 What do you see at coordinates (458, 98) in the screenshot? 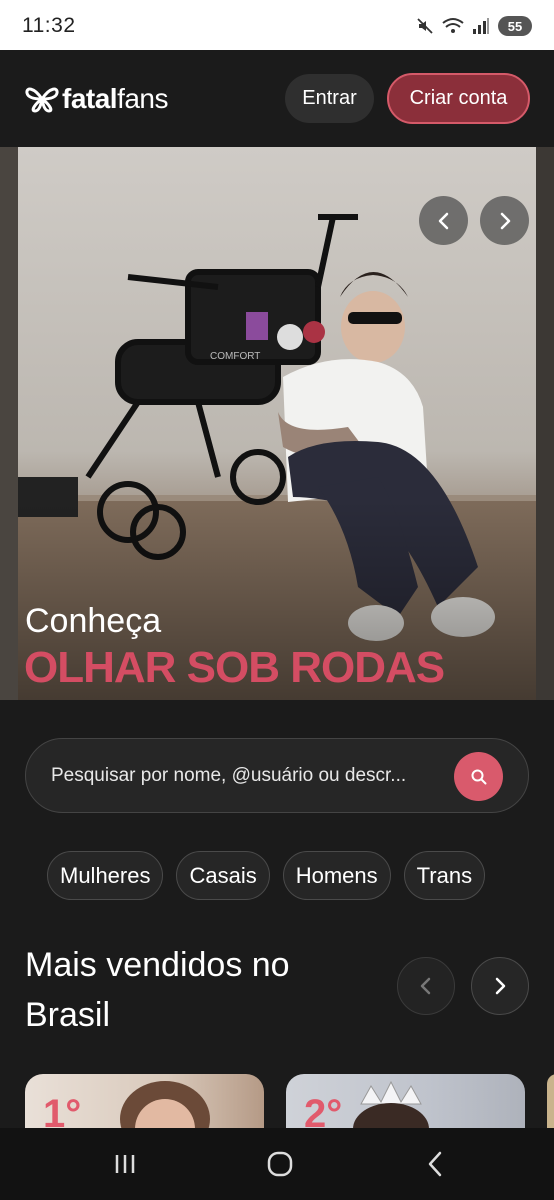
I see `signup-button: Criar conta` at bounding box center [458, 98].